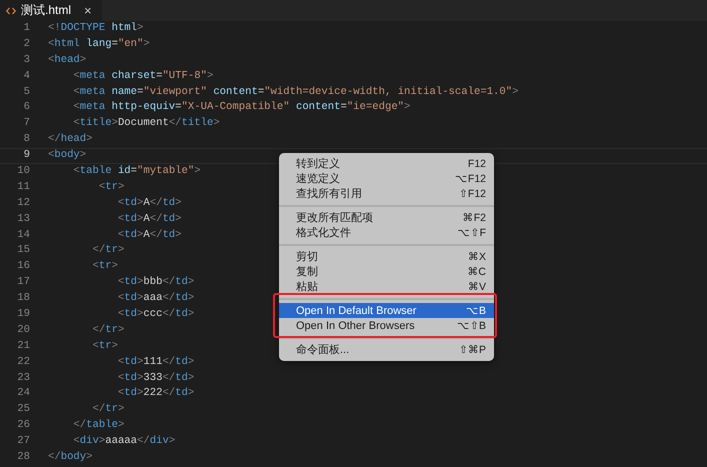 Image resolution: width=707 pixels, height=467 pixels. What do you see at coordinates (23, 203) in the screenshot?
I see `line-number: 12` at bounding box center [23, 203].